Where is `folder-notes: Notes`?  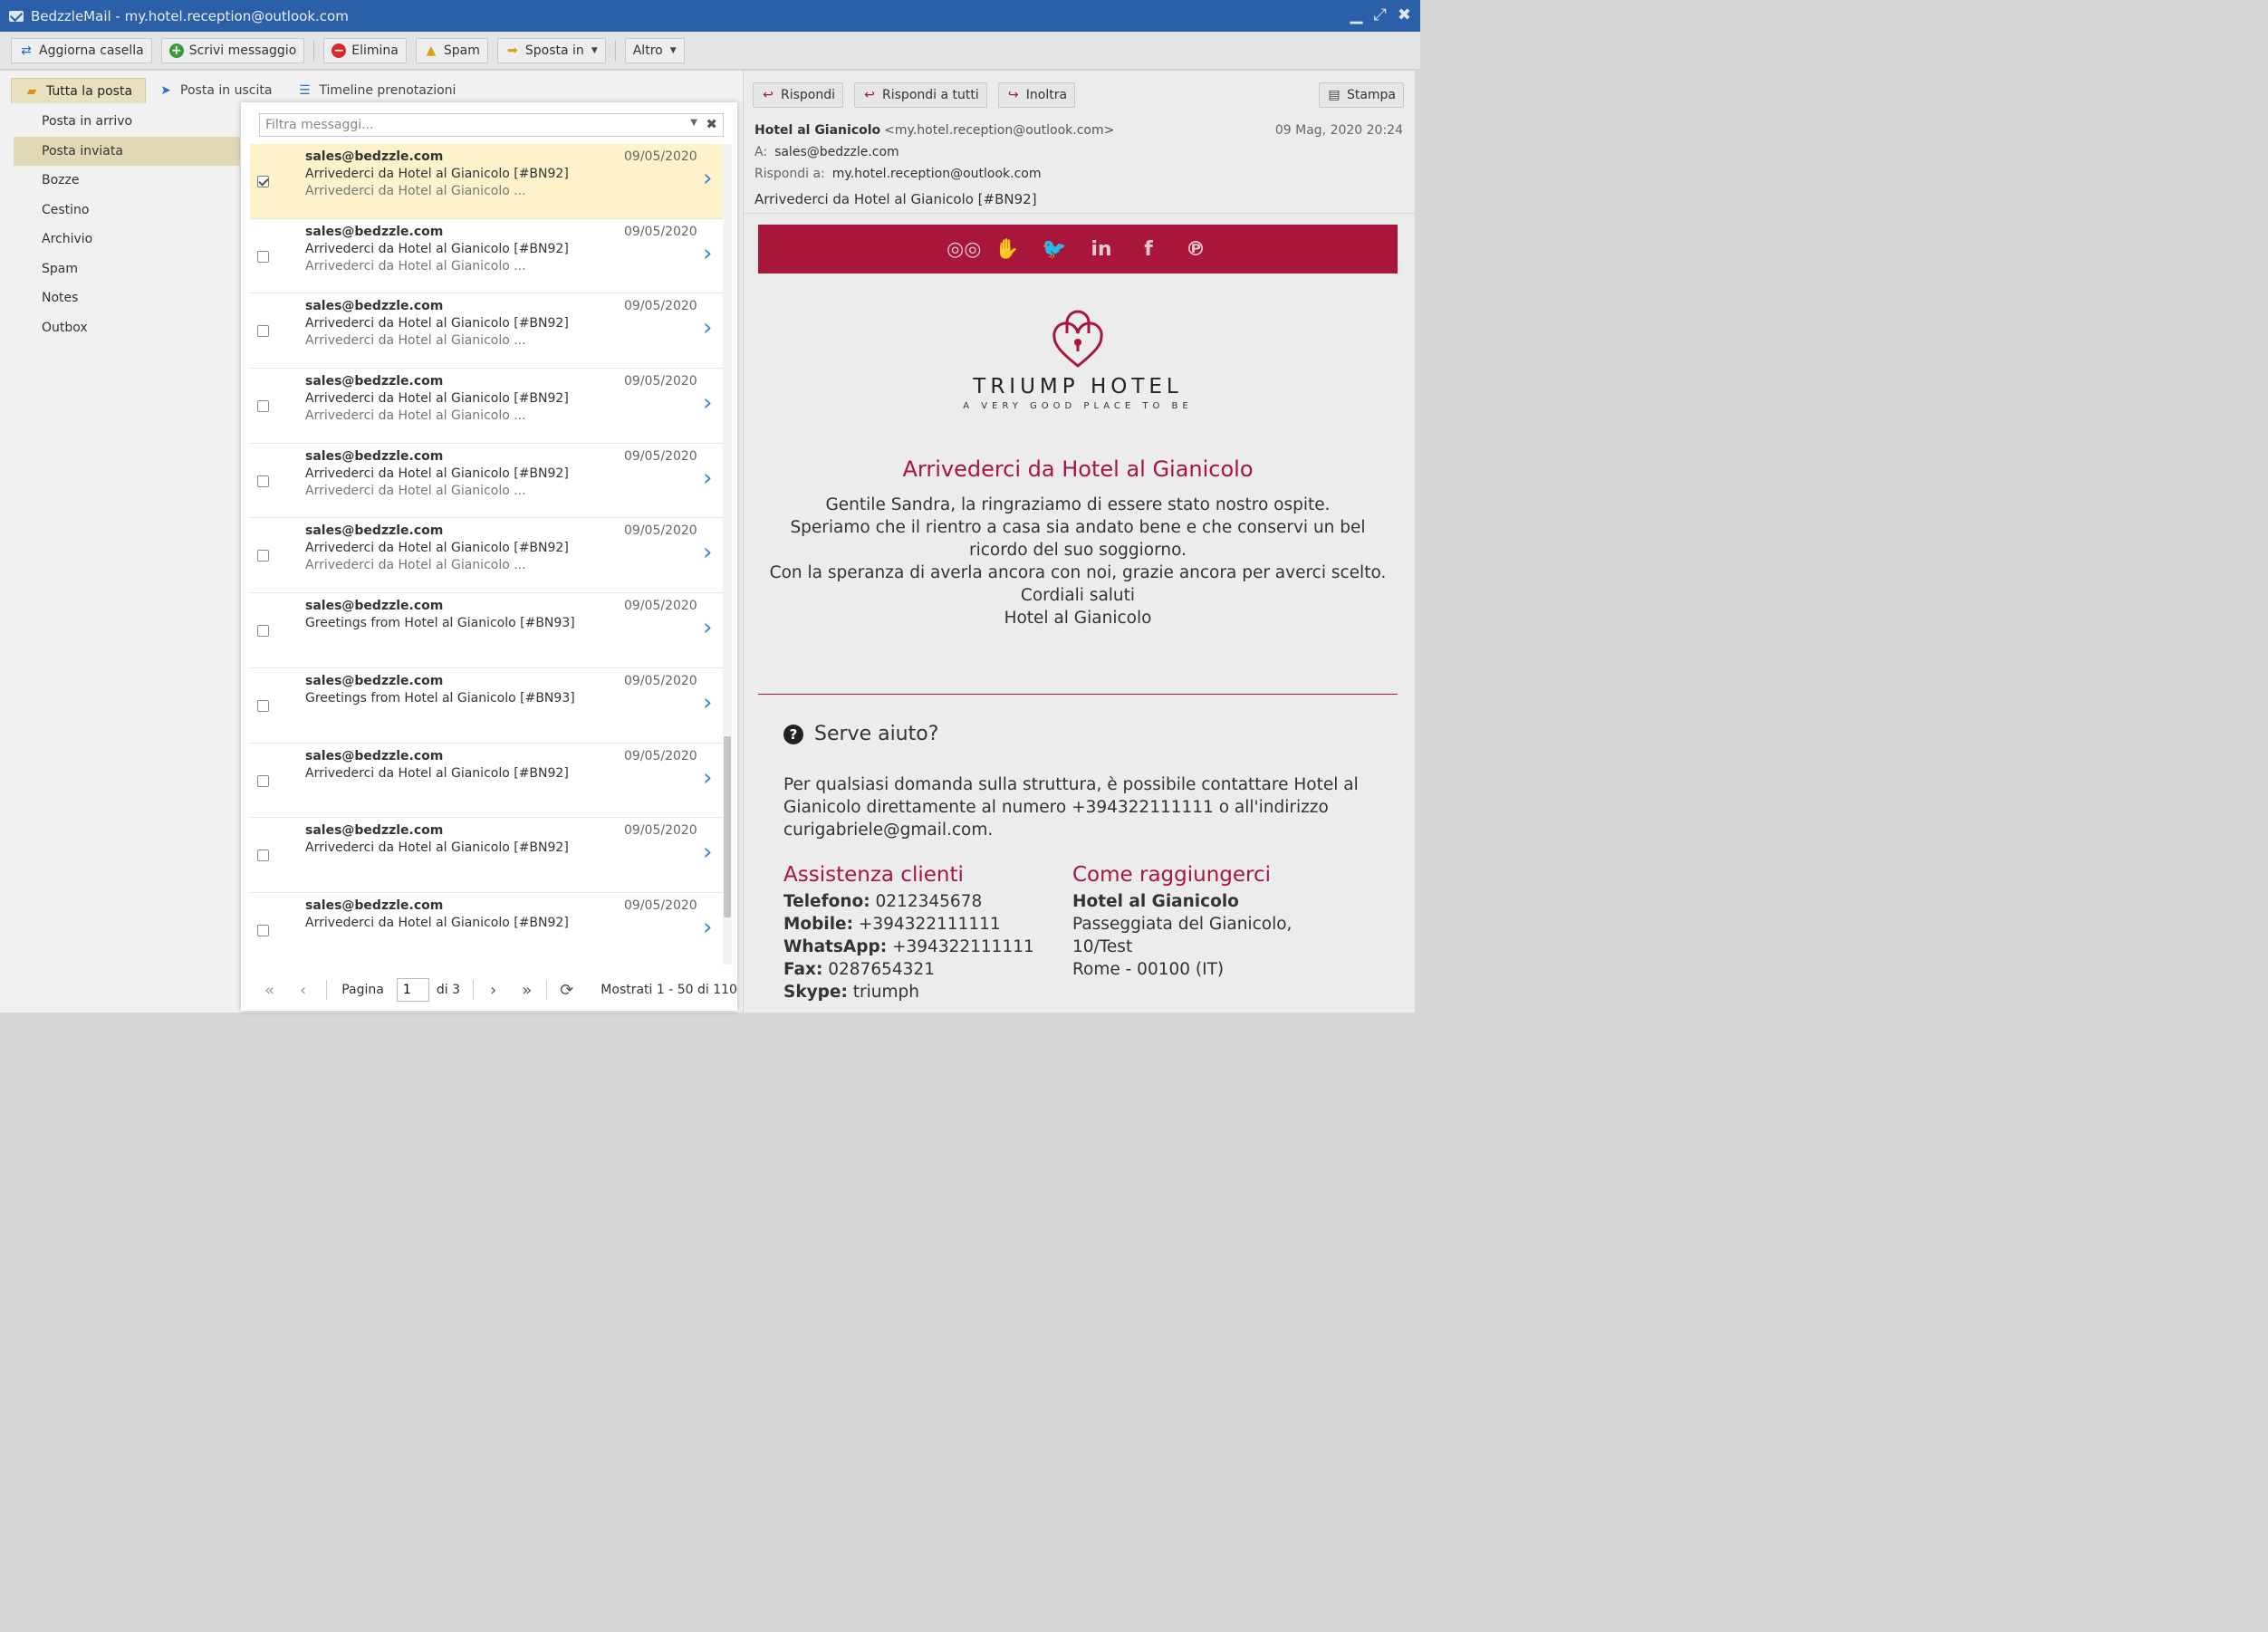 folder-notes: Notes is located at coordinates (127, 298).